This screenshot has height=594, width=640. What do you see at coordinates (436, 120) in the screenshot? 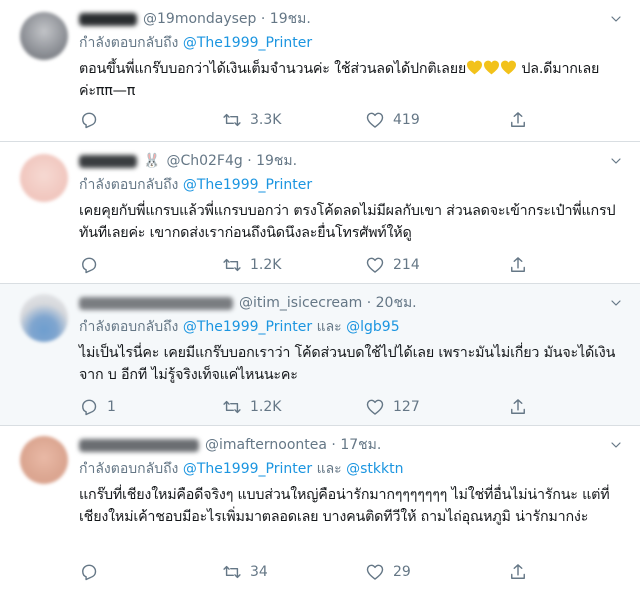
I see `like-button: 419` at bounding box center [436, 120].